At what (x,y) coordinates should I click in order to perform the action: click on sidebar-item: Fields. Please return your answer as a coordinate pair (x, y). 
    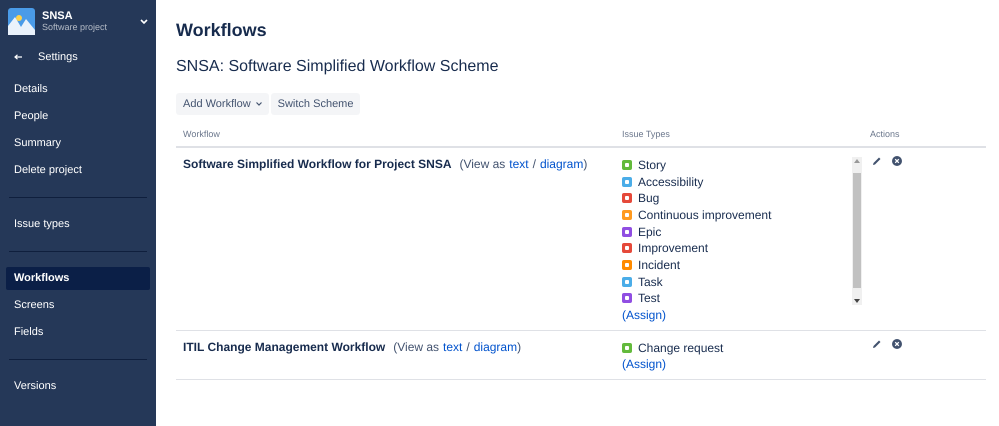
    Looking at the image, I should click on (78, 332).